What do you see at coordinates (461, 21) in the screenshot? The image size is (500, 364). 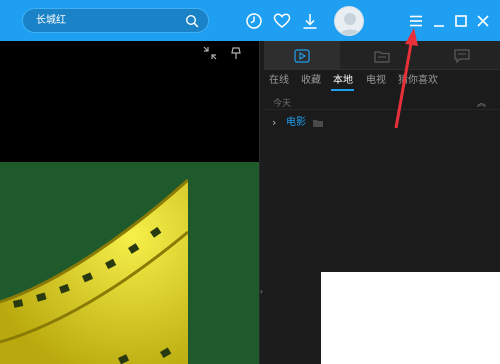 I see `maximize-icon` at bounding box center [461, 21].